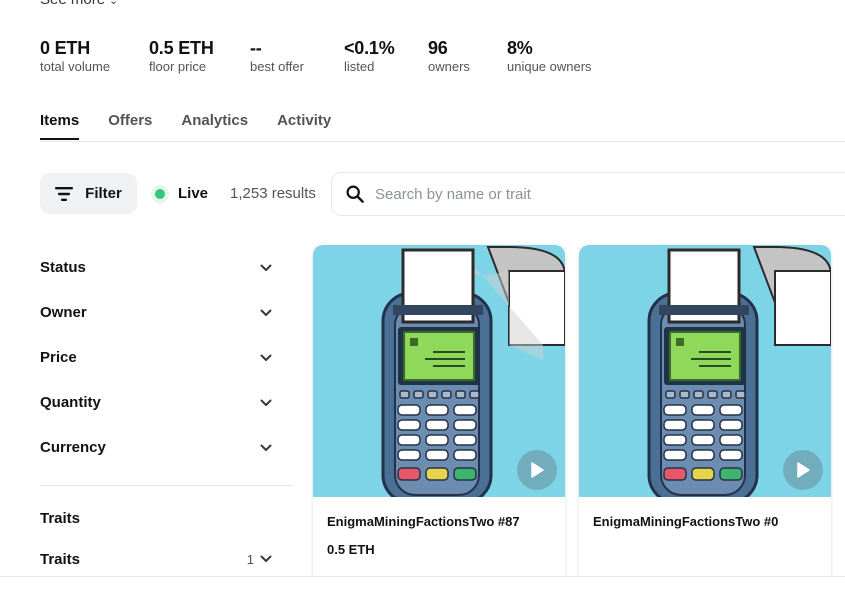 The image size is (845, 594). I want to click on collection-tabs: Items Offers Analytics Activity, so click(200, 126).